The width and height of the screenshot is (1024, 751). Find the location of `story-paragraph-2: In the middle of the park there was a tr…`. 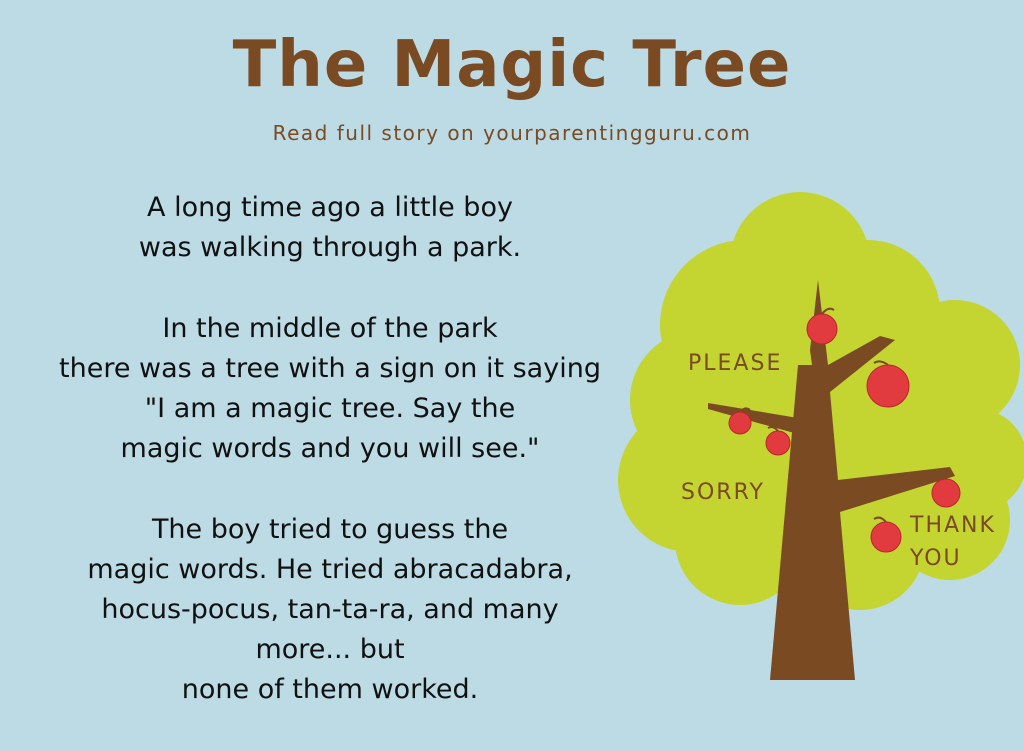

story-paragraph-2: In the middle of the park there was a tr… is located at coordinates (330, 389).